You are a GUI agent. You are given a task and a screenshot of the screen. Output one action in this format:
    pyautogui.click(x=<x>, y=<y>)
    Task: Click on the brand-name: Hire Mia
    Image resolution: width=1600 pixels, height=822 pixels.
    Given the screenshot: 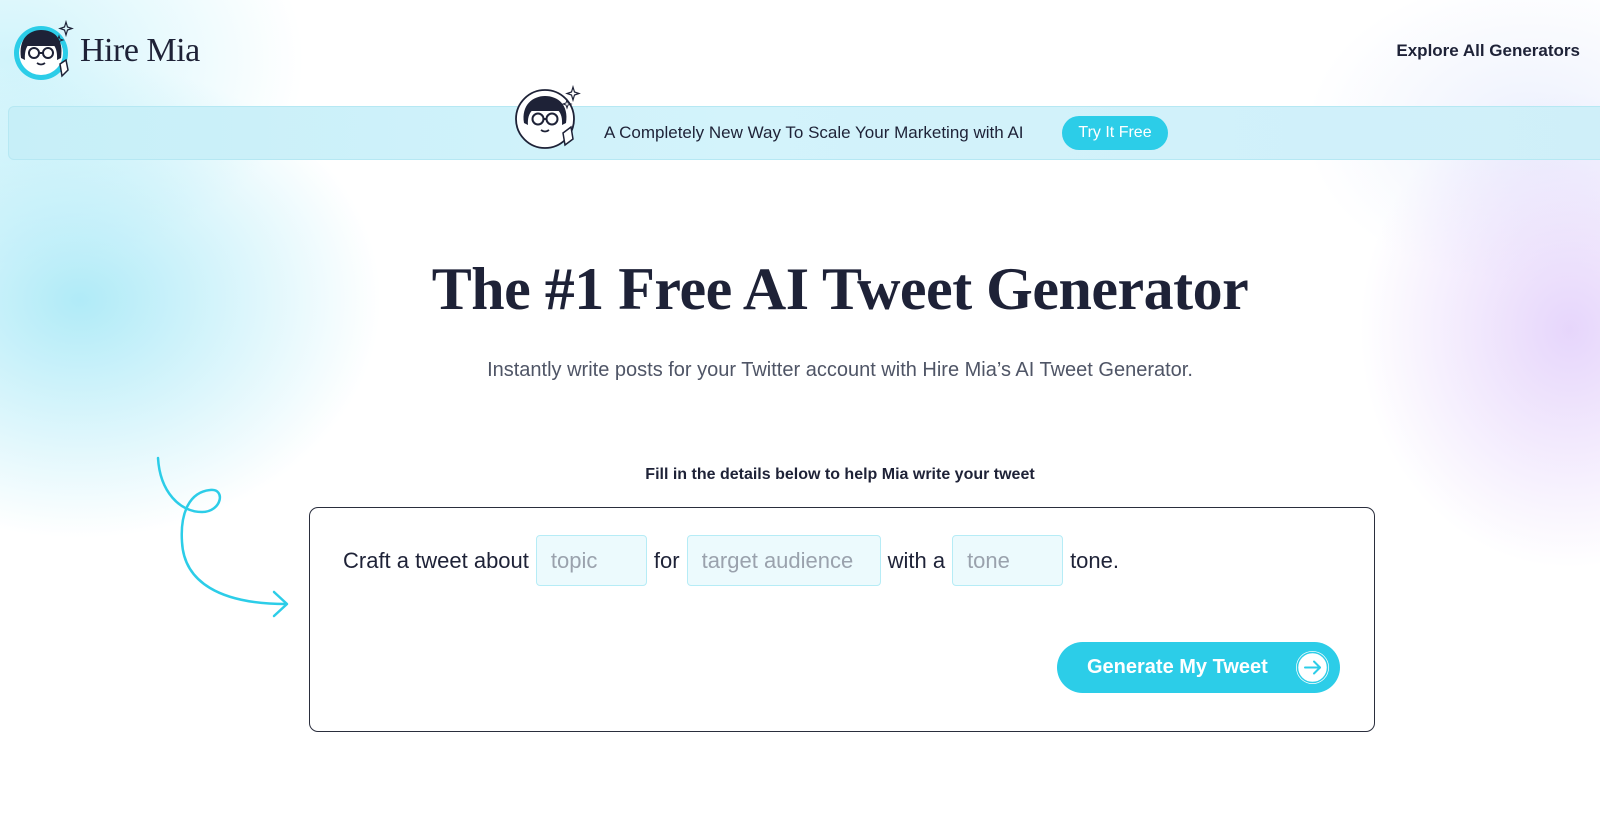 What is the action you would take?
    pyautogui.click(x=140, y=50)
    